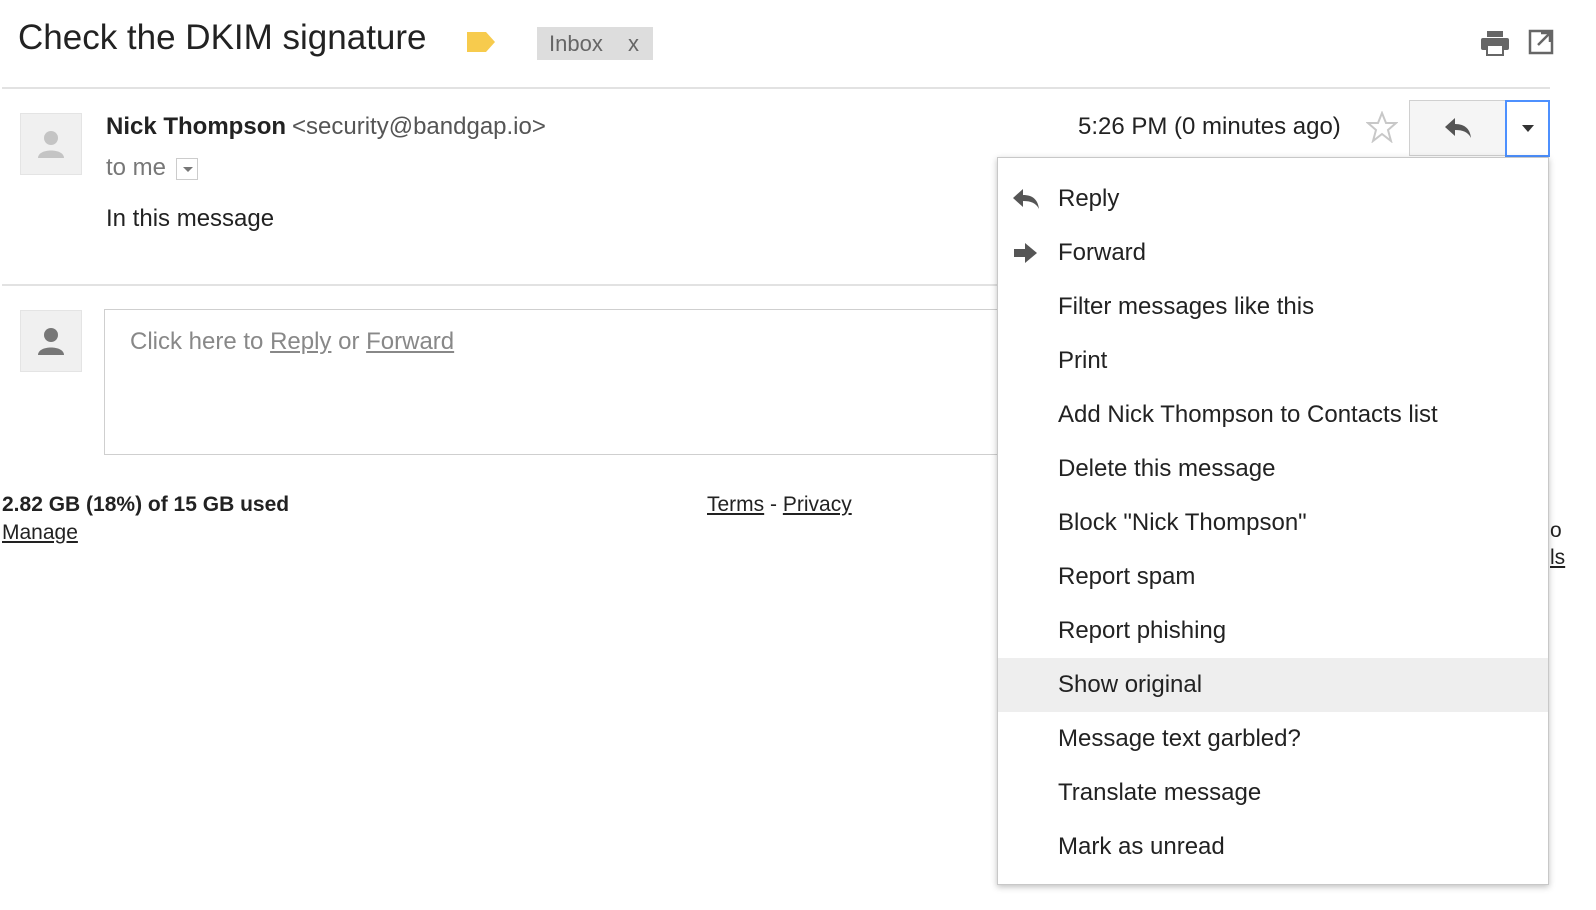 The height and width of the screenshot is (910, 1596). I want to click on menu-item-label: Forward, so click(1102, 252).